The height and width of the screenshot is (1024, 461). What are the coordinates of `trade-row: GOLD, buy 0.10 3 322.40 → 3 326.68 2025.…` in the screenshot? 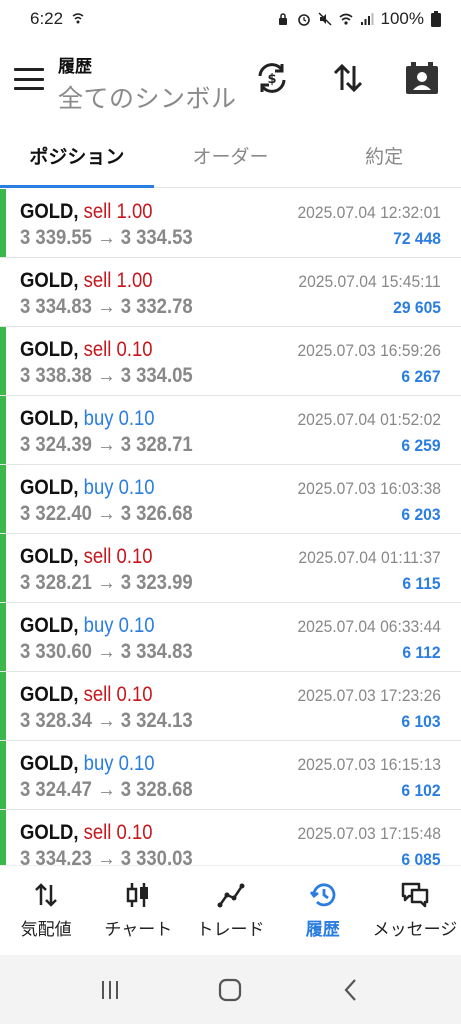 It's located at (230, 499).